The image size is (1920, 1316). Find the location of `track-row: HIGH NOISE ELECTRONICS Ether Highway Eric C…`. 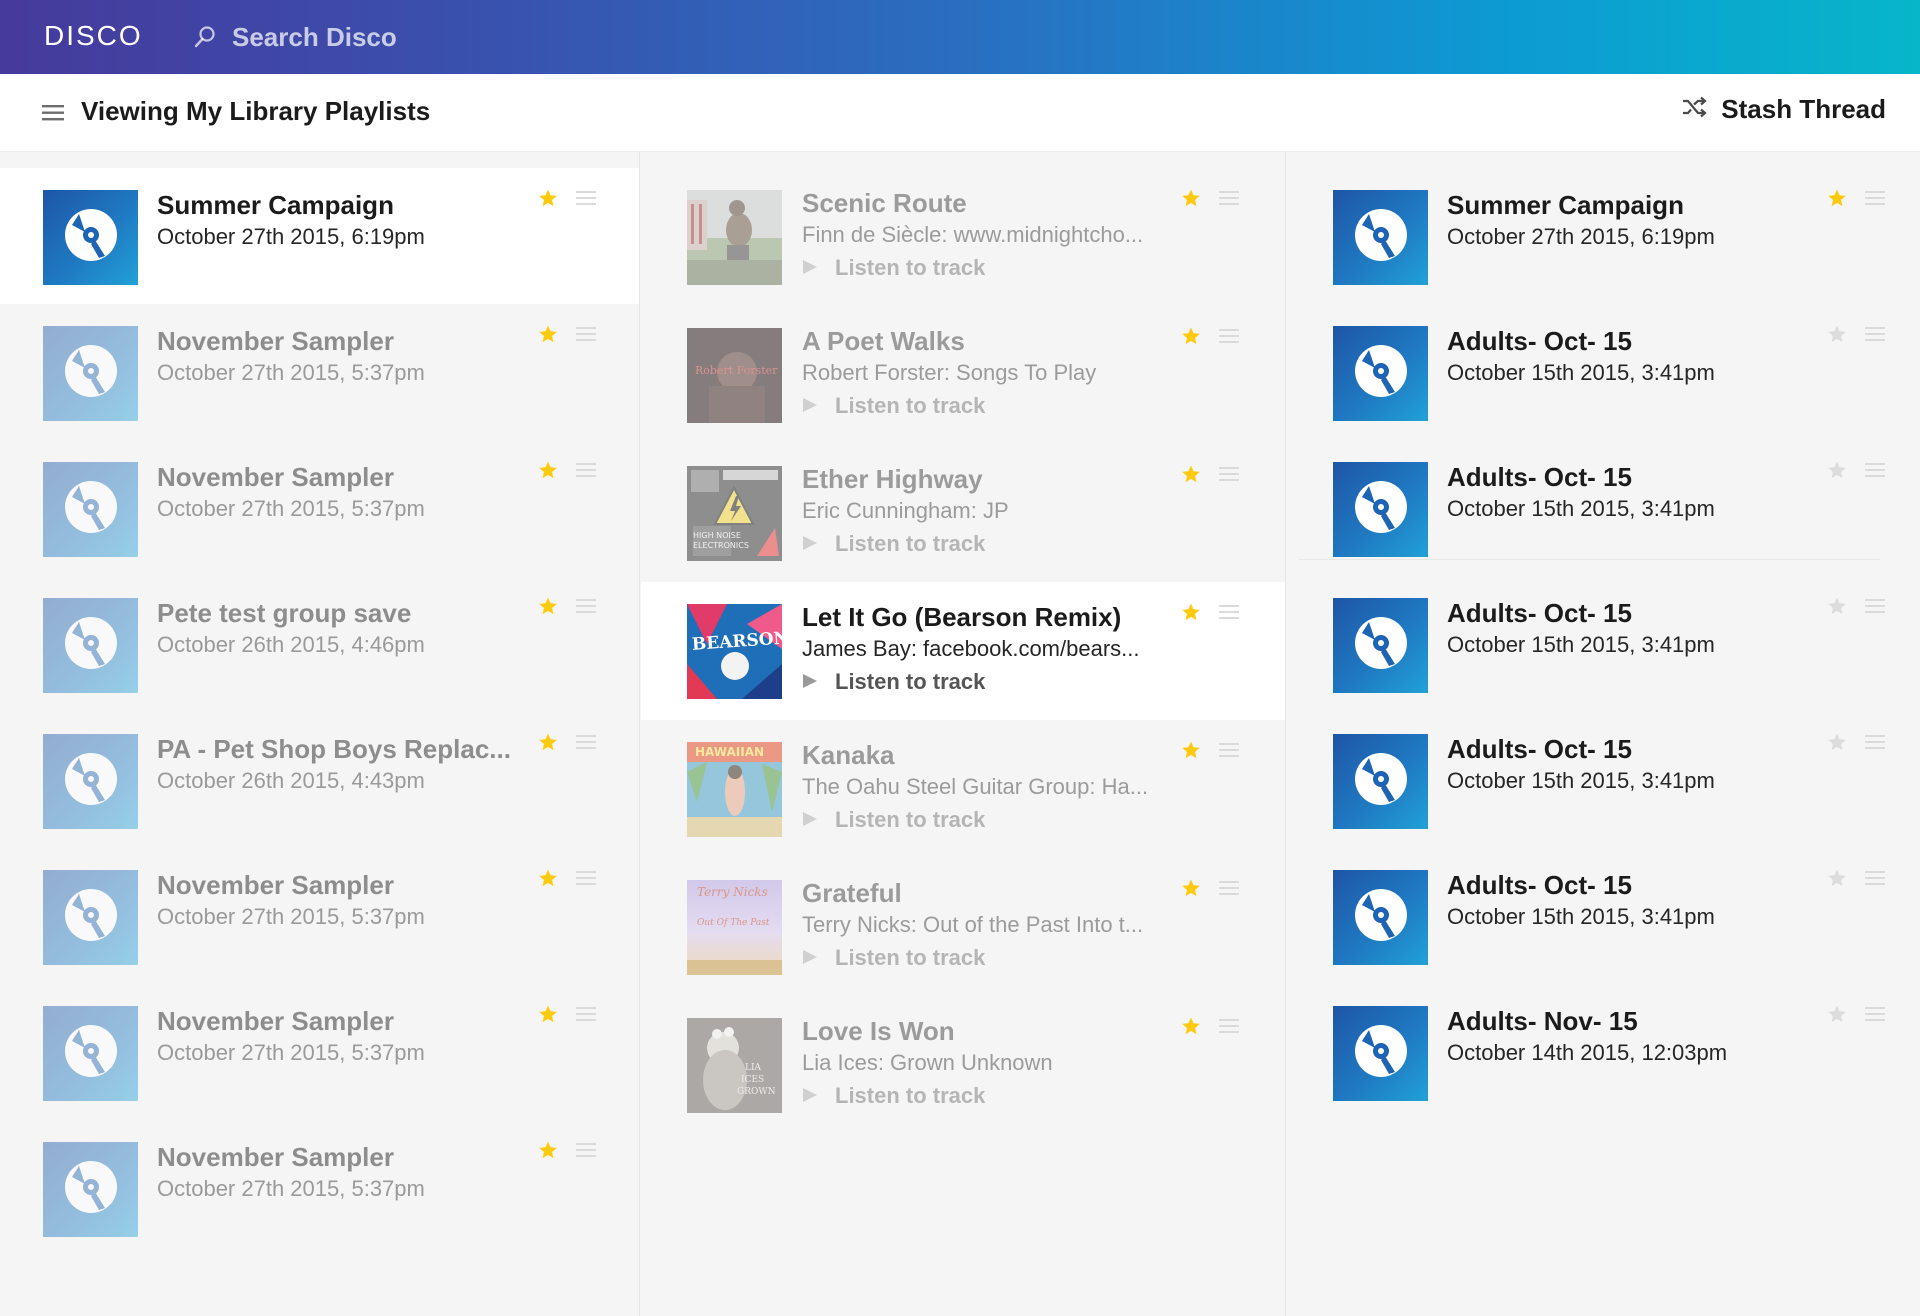

track-row: HIGH NOISE ELECTRONICS Ether Highway Eric C… is located at coordinates (963, 513).